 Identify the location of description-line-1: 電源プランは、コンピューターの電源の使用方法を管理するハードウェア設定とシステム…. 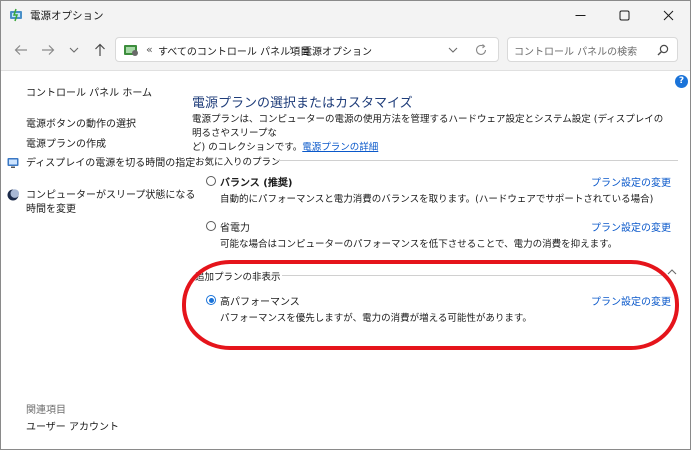
(428, 126).